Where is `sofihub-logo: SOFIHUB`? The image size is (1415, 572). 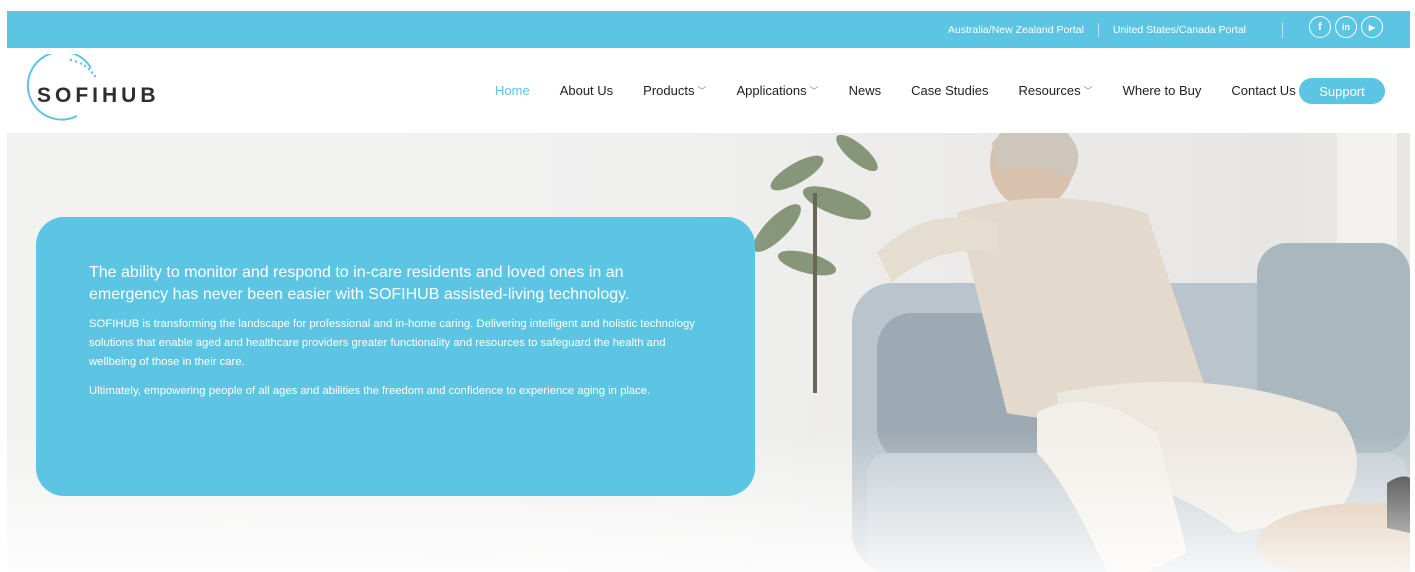 sofihub-logo: SOFIHUB is located at coordinates (101, 88).